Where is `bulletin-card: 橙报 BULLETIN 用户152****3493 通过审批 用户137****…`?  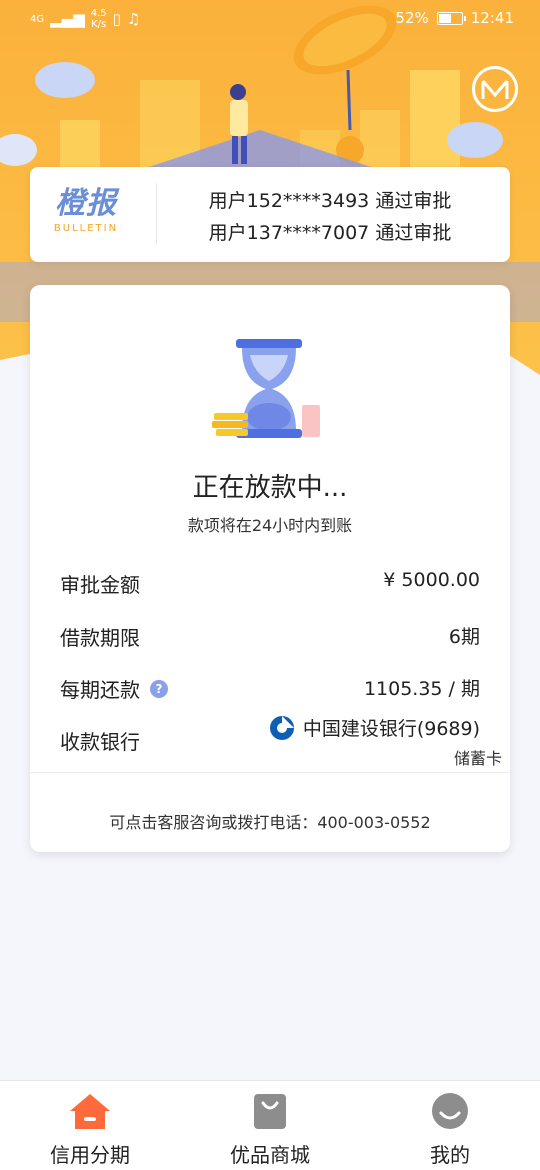
bulletin-card: 橙报 BULLETIN 用户152****3493 通过审批 用户137****… is located at coordinates (270, 214).